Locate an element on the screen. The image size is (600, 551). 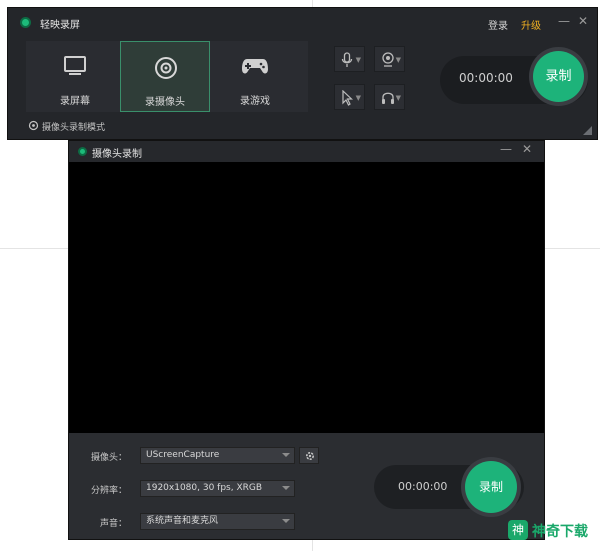
mode-tip-text: 摄像头录制模式 is located at coordinates (74, 128).